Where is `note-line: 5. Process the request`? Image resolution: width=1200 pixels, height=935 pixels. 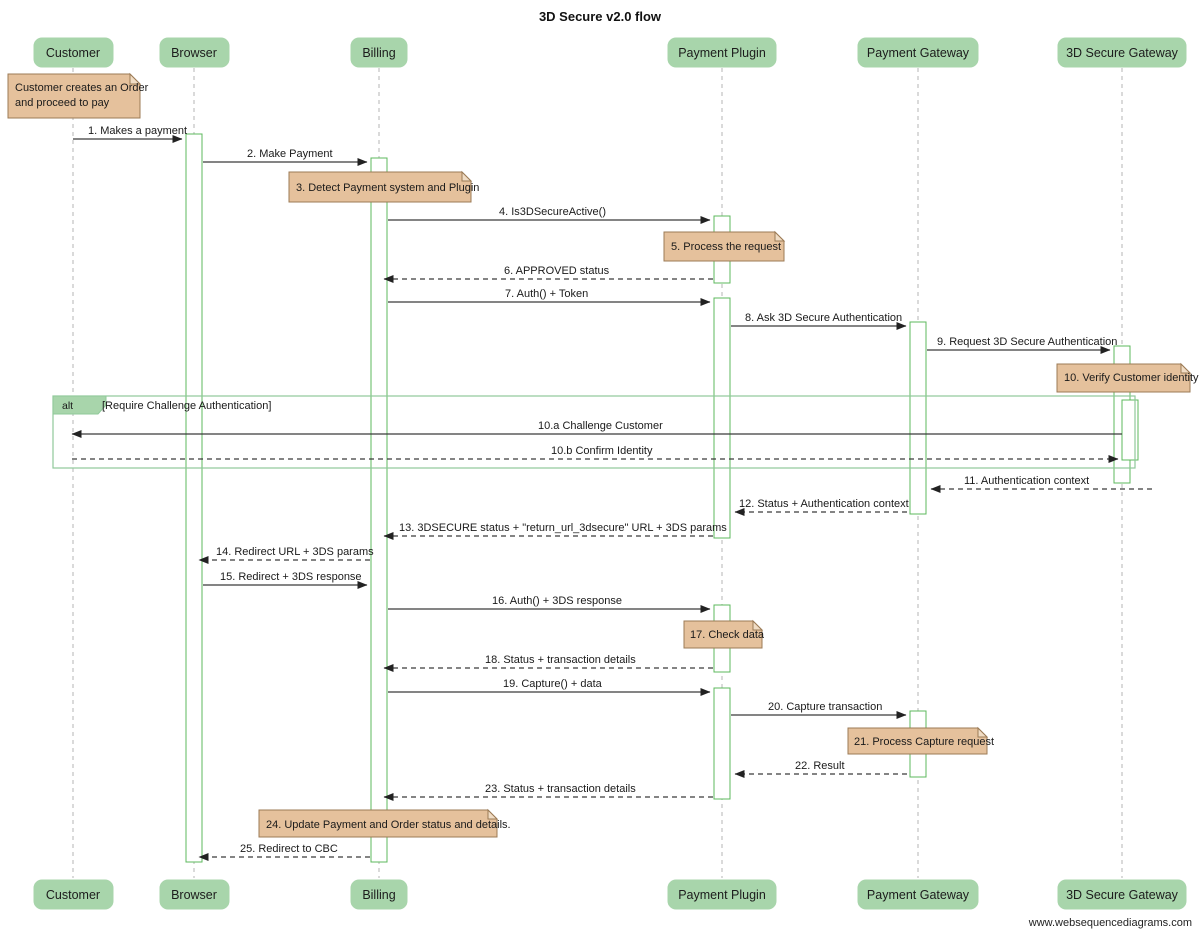
note-line: 5. Process the request is located at coordinates (726, 247).